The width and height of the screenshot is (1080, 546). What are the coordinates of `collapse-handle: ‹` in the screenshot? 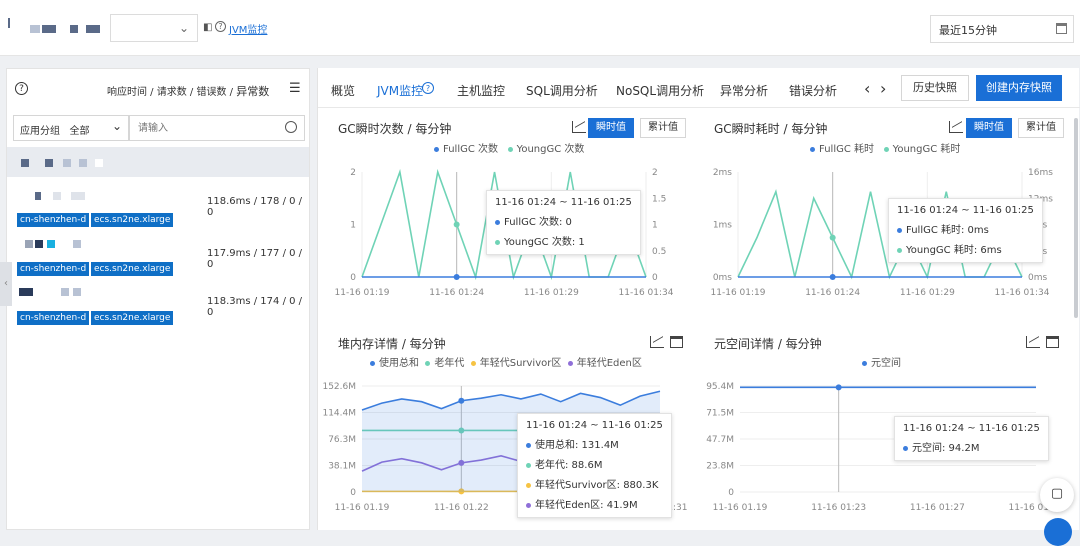 It's located at (6, 284).